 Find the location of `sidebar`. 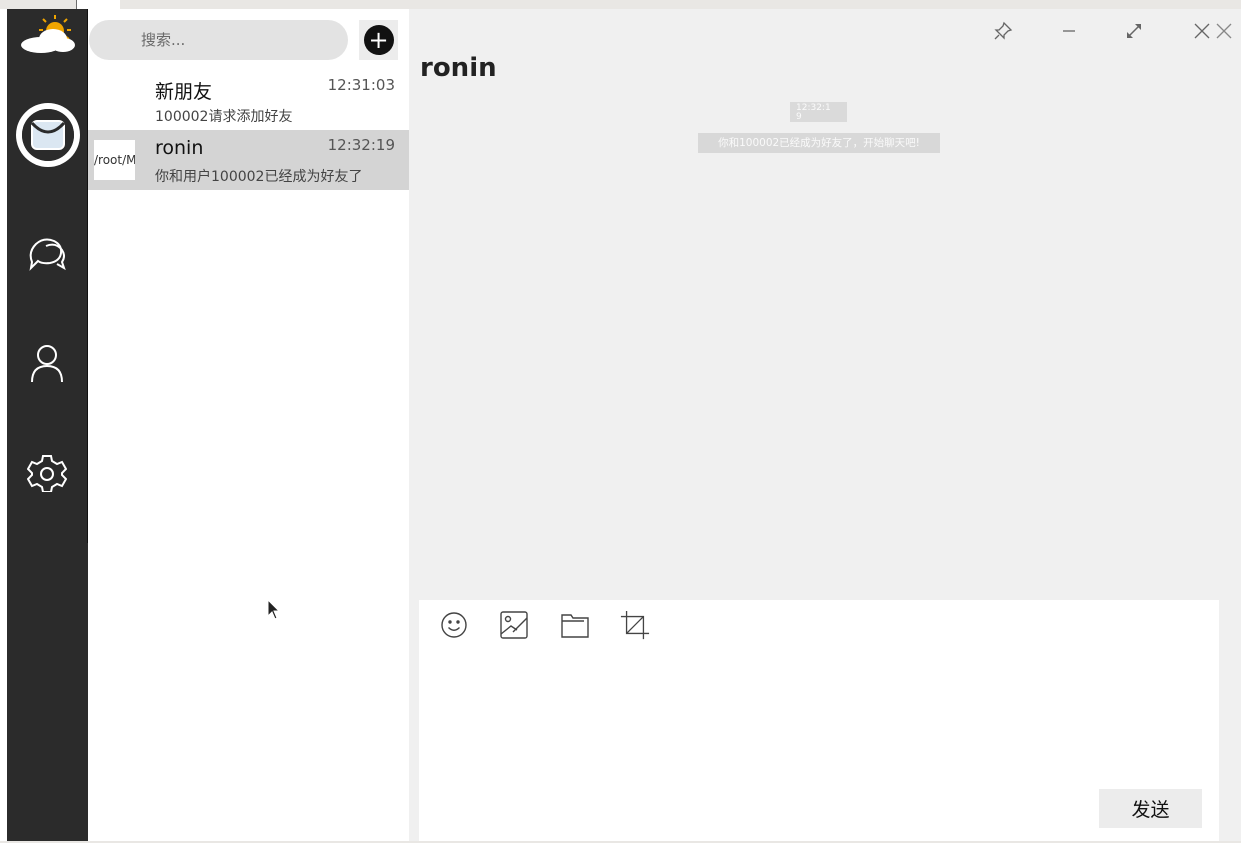

sidebar is located at coordinates (47, 426).